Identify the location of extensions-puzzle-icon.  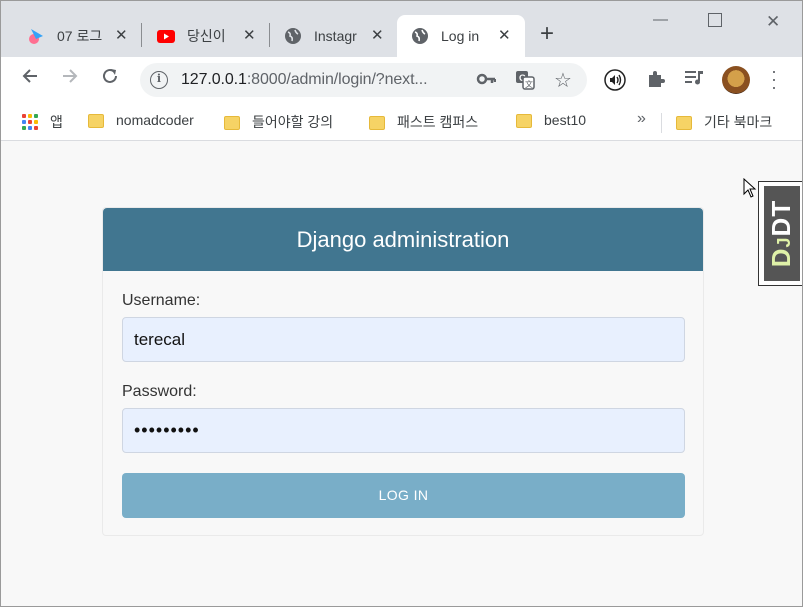
(656, 81).